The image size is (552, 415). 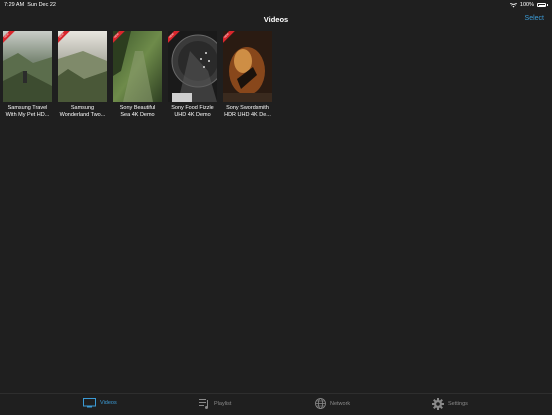 What do you see at coordinates (438, 404) in the screenshot?
I see `gear-icon` at bounding box center [438, 404].